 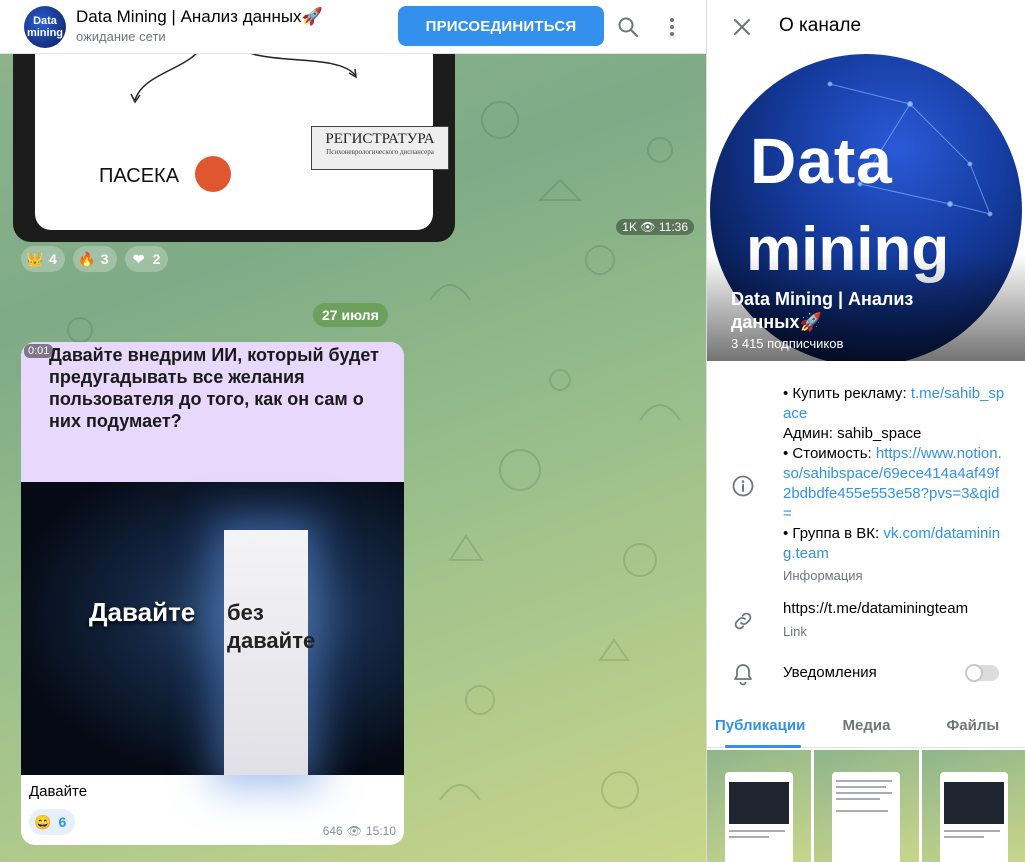 I want to click on diagram-arrows, so click(x=243, y=72).